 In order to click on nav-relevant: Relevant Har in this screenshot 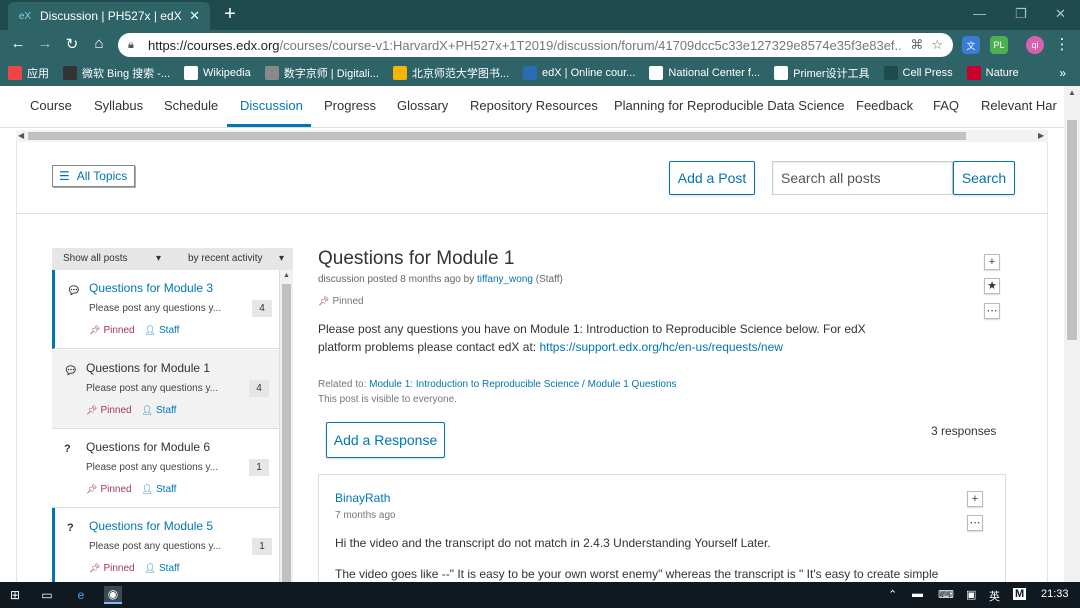, I will do `click(1019, 105)`.